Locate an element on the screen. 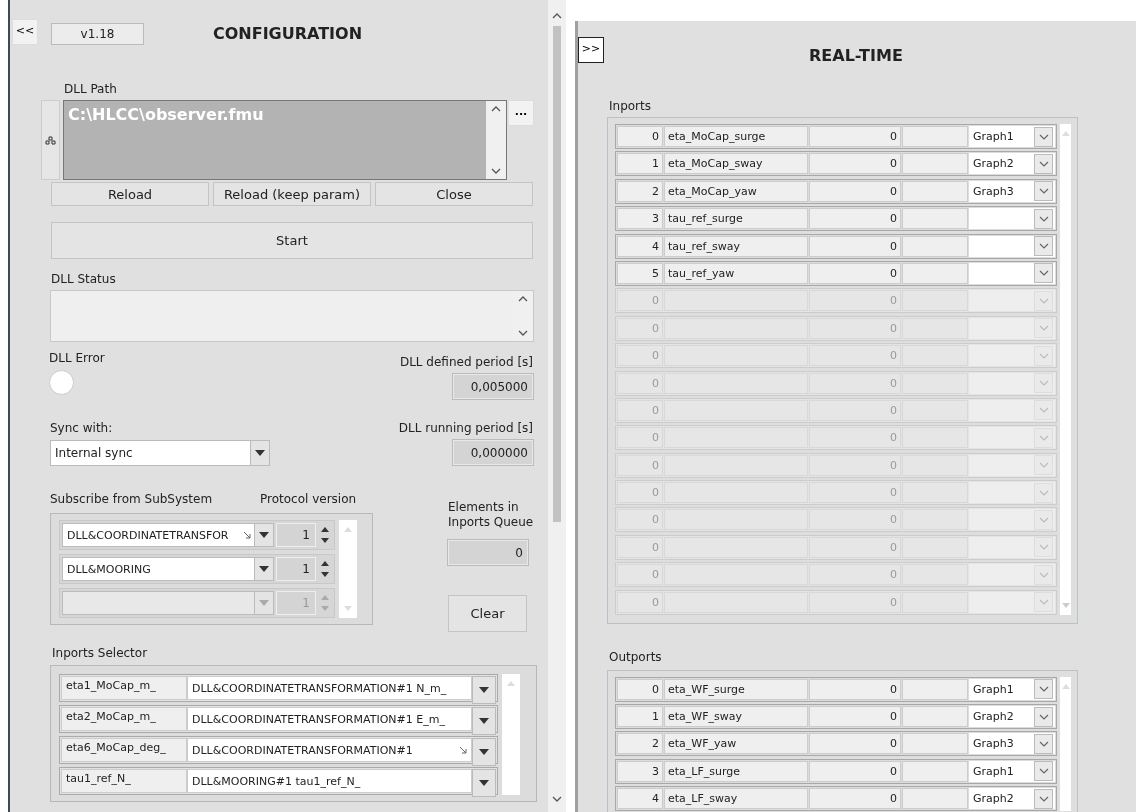 This screenshot has width=1136, height=812. signal-name-cell: eta_WF_sway is located at coordinates (736, 717).